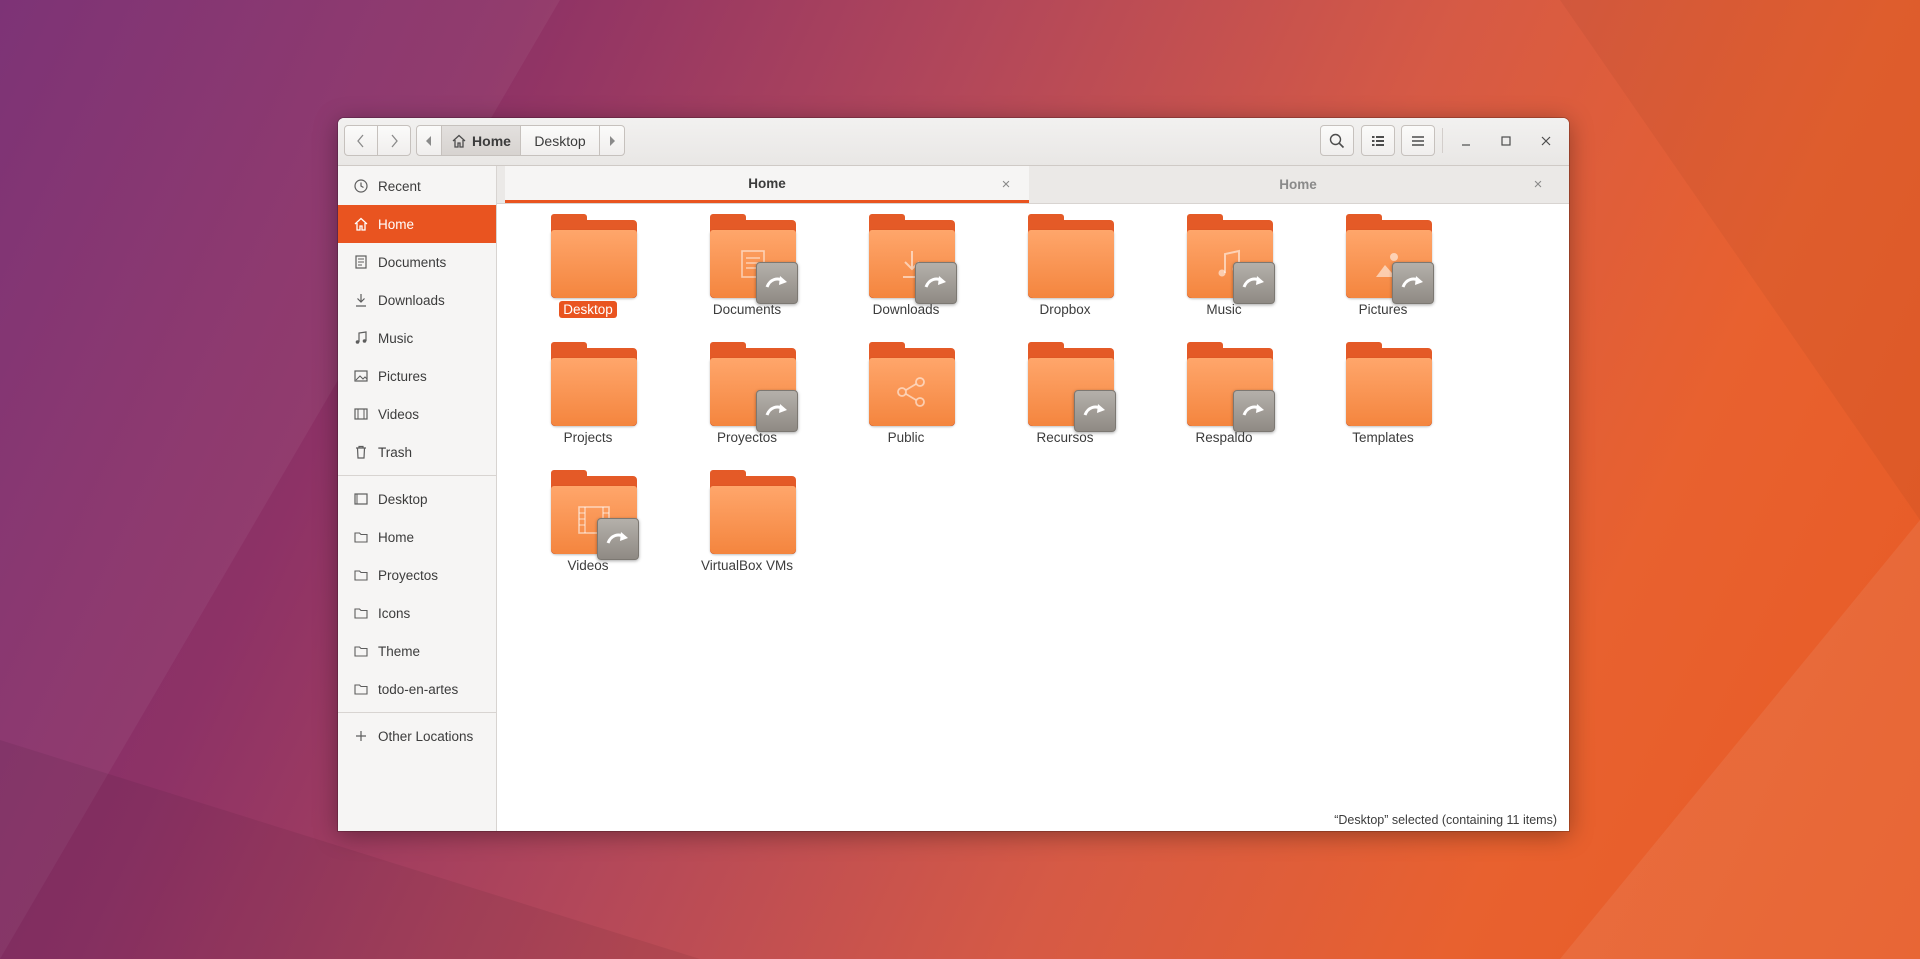  I want to click on triangle-right-icon, so click(612, 140).